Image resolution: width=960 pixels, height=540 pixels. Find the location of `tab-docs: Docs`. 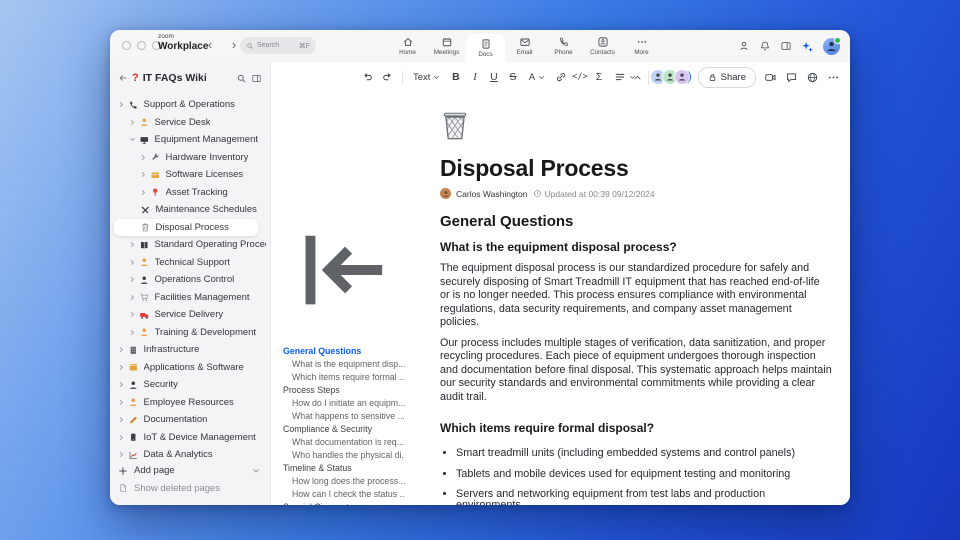

tab-docs: Docs is located at coordinates (485, 48).